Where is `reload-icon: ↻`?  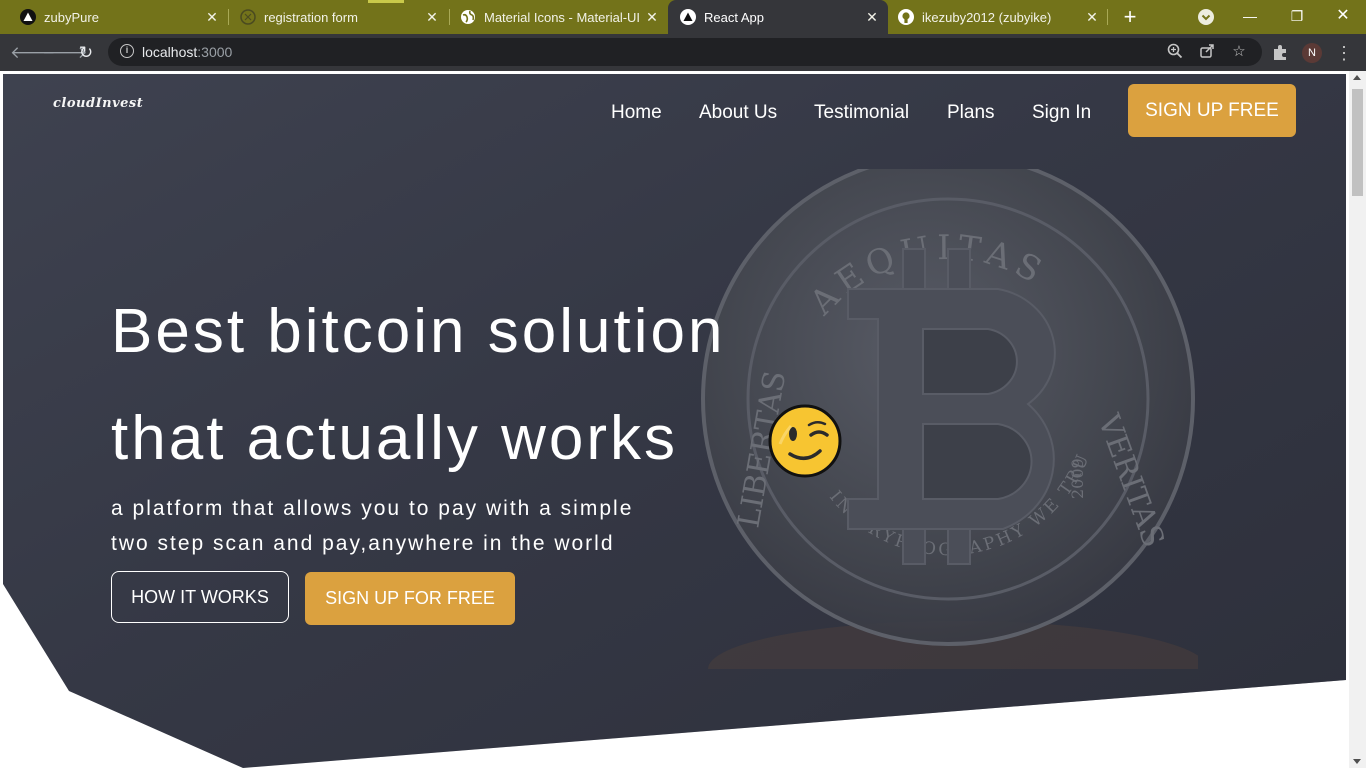 reload-icon: ↻ is located at coordinates (86, 53).